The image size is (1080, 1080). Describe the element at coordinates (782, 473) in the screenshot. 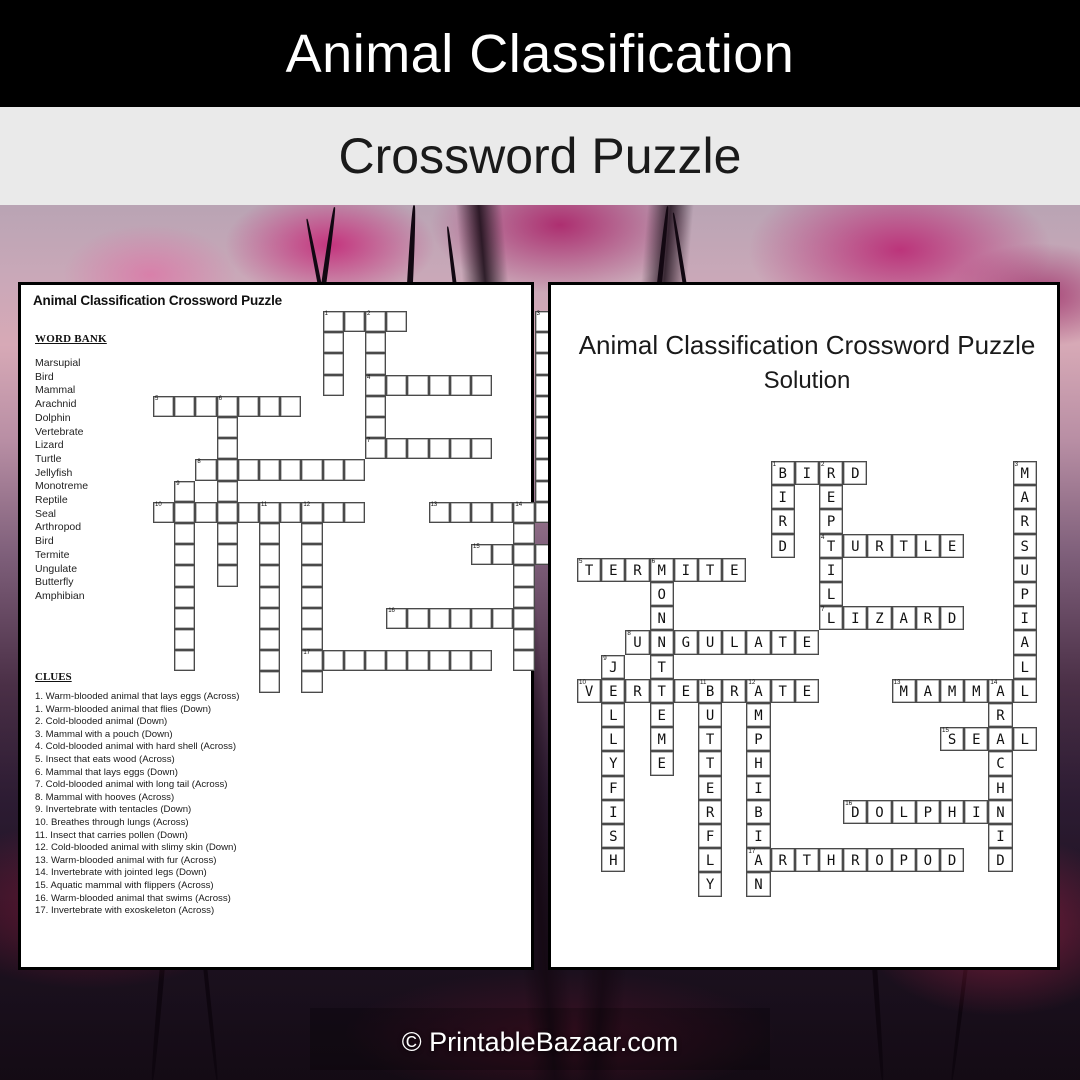

I see `crossword-cell: 1B` at that location.